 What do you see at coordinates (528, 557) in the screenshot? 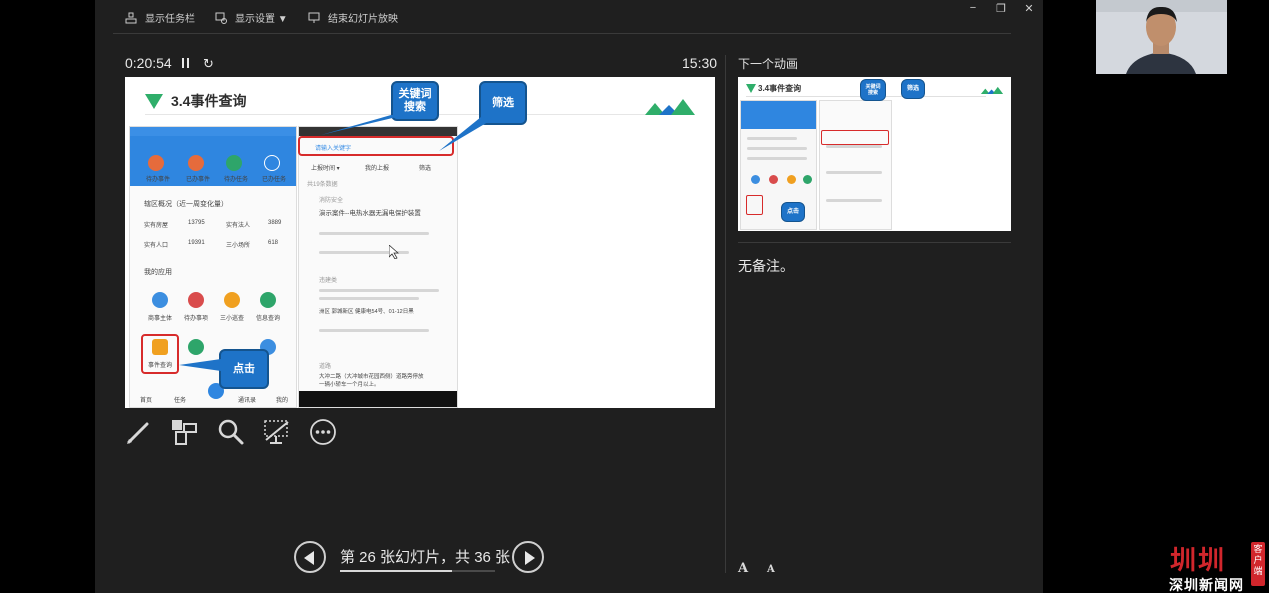
I see `next-slide-button` at bounding box center [528, 557].